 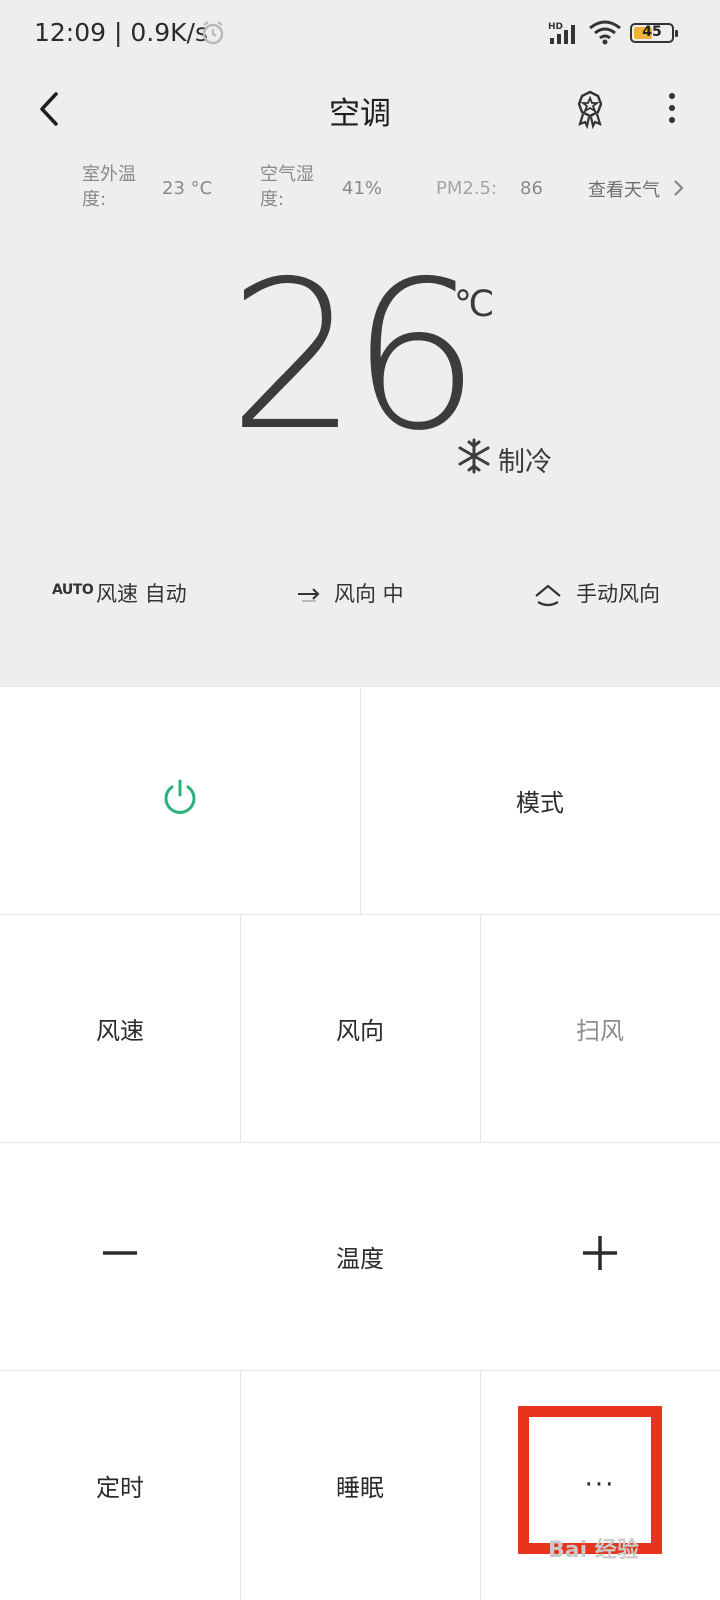 I want to click on chevron-right-icon, so click(x=679, y=190).